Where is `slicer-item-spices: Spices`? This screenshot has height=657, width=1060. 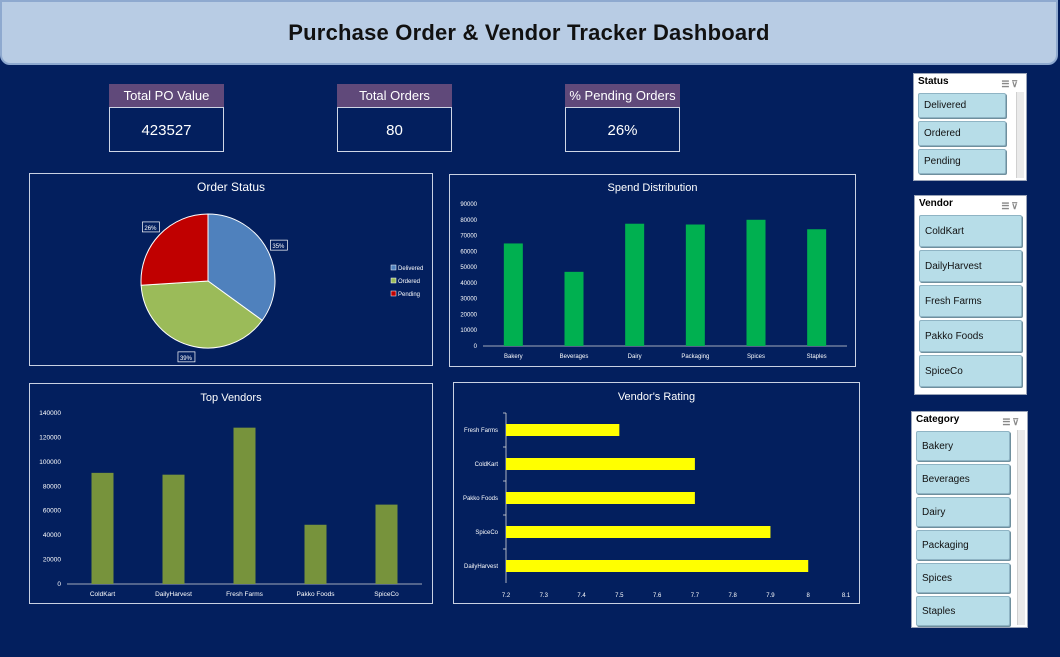 slicer-item-spices: Spices is located at coordinates (963, 578).